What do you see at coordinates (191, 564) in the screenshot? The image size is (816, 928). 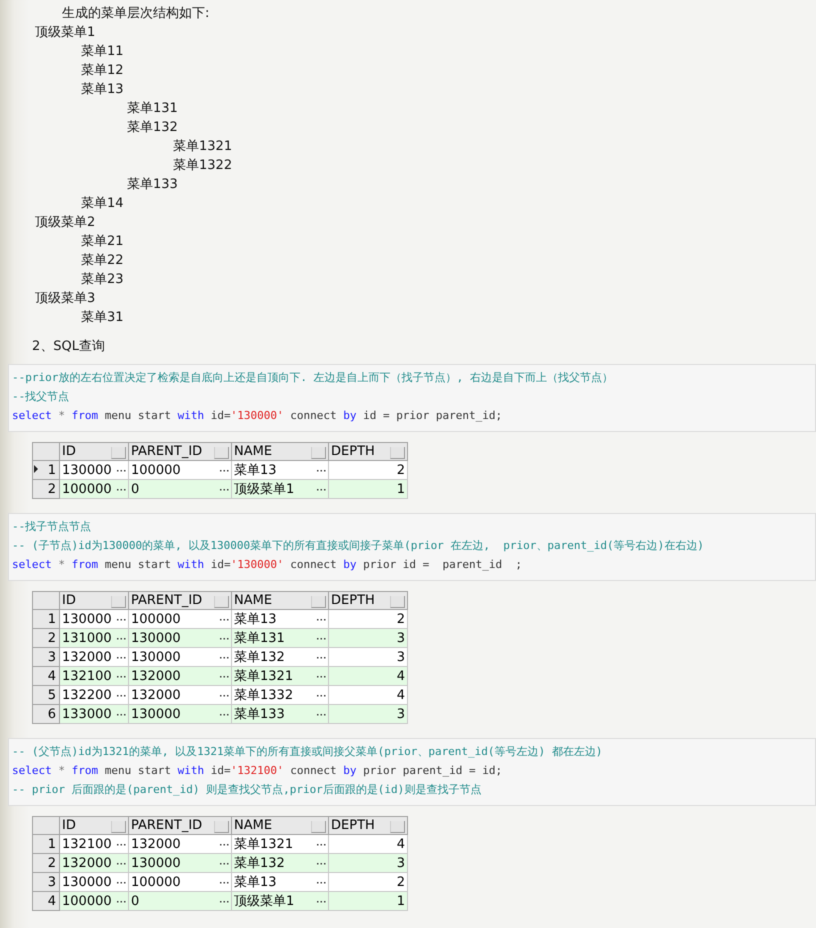 I see `code-token: with` at bounding box center [191, 564].